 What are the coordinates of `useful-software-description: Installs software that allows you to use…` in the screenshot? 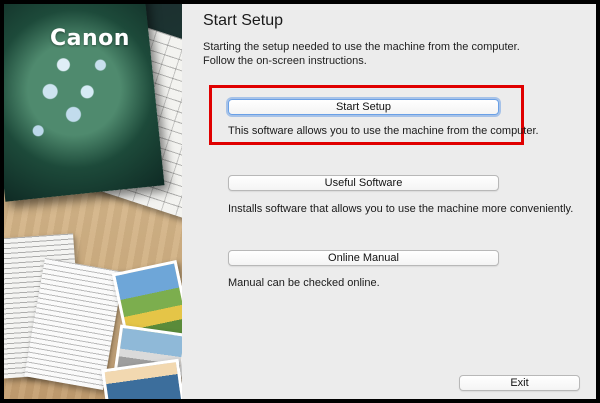 It's located at (401, 209).